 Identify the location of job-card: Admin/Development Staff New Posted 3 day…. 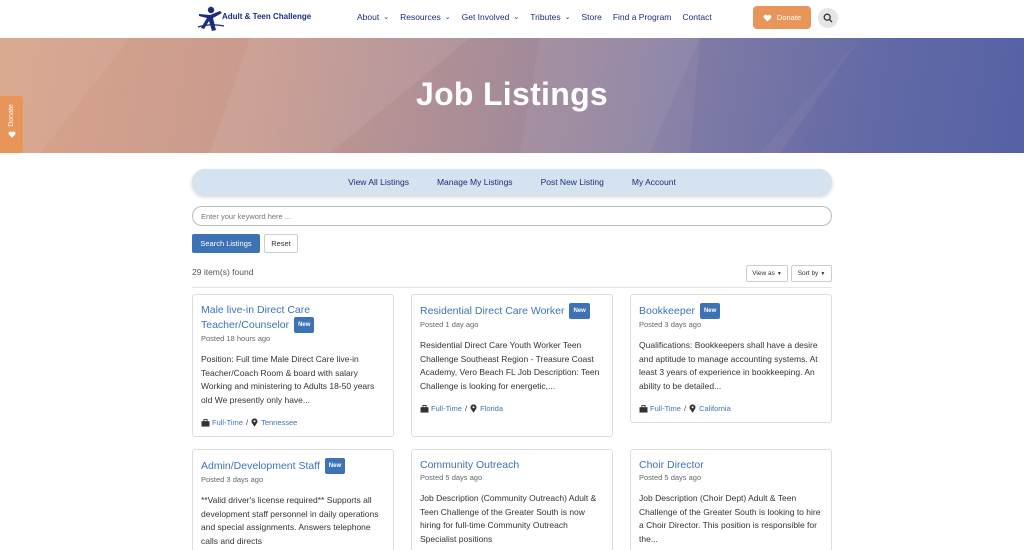
(293, 499).